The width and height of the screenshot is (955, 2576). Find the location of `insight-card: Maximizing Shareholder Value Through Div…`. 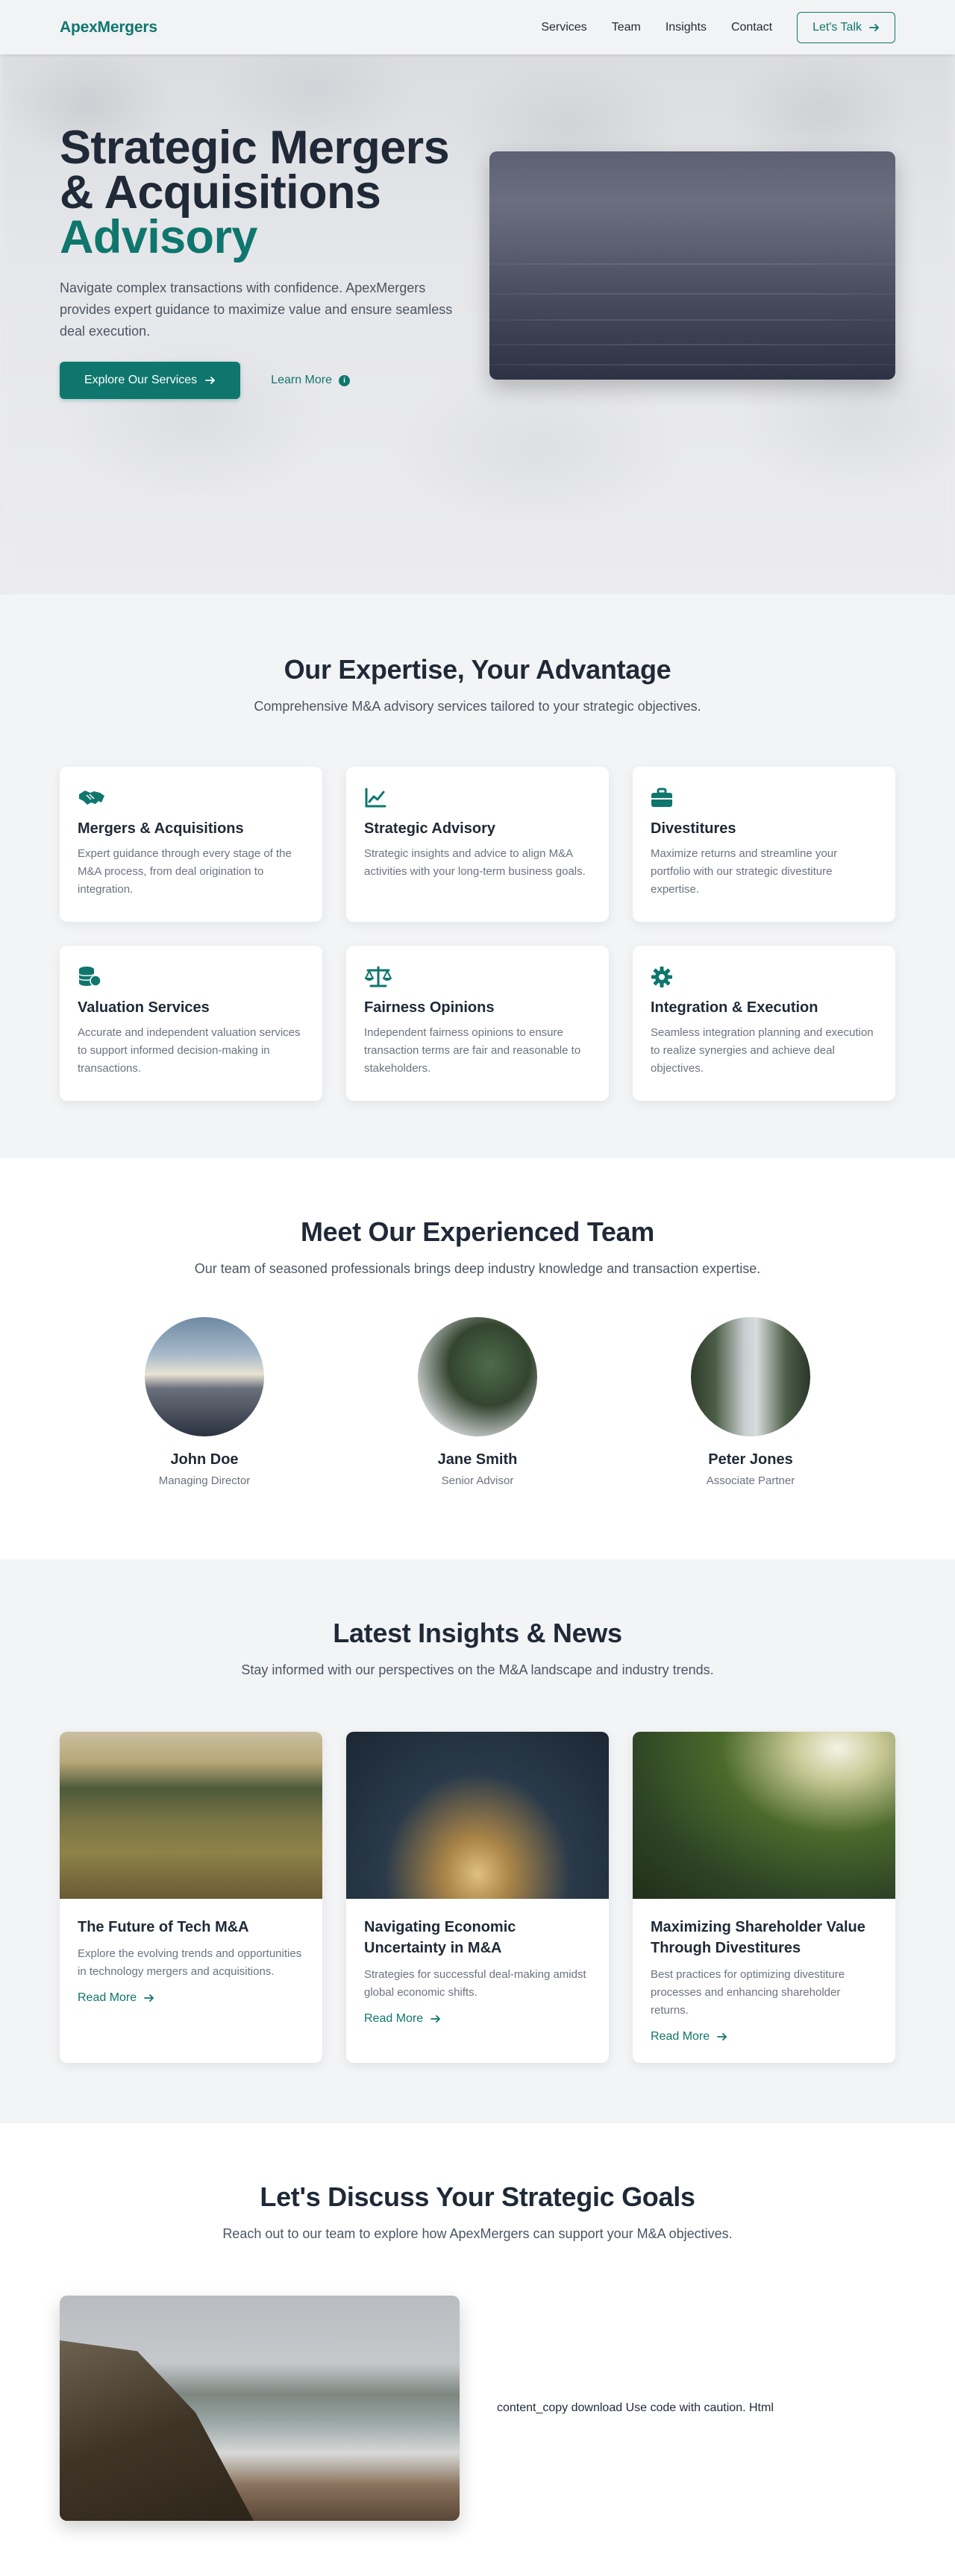

insight-card: Maximizing Shareholder Value Through Div… is located at coordinates (764, 1898).